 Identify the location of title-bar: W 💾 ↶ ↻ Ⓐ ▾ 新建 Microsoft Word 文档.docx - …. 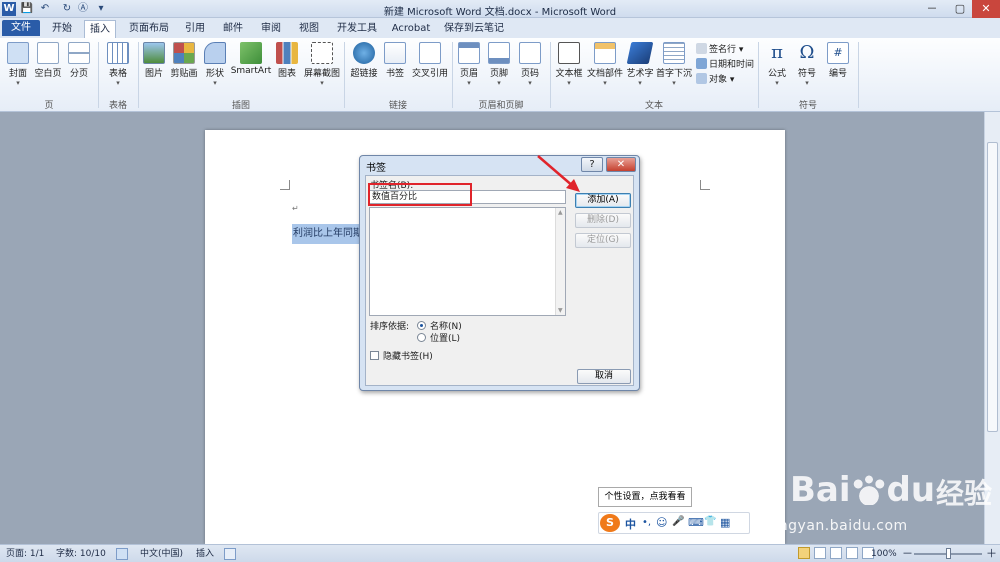
(500, 9).